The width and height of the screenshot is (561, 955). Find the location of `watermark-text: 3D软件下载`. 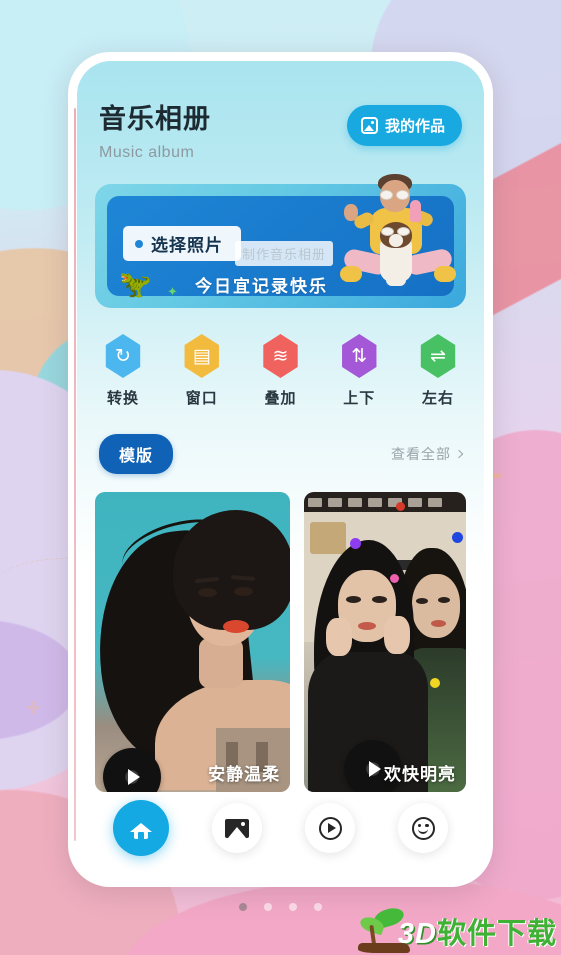

watermark-text: 3D软件下载 is located at coordinates (477, 936).